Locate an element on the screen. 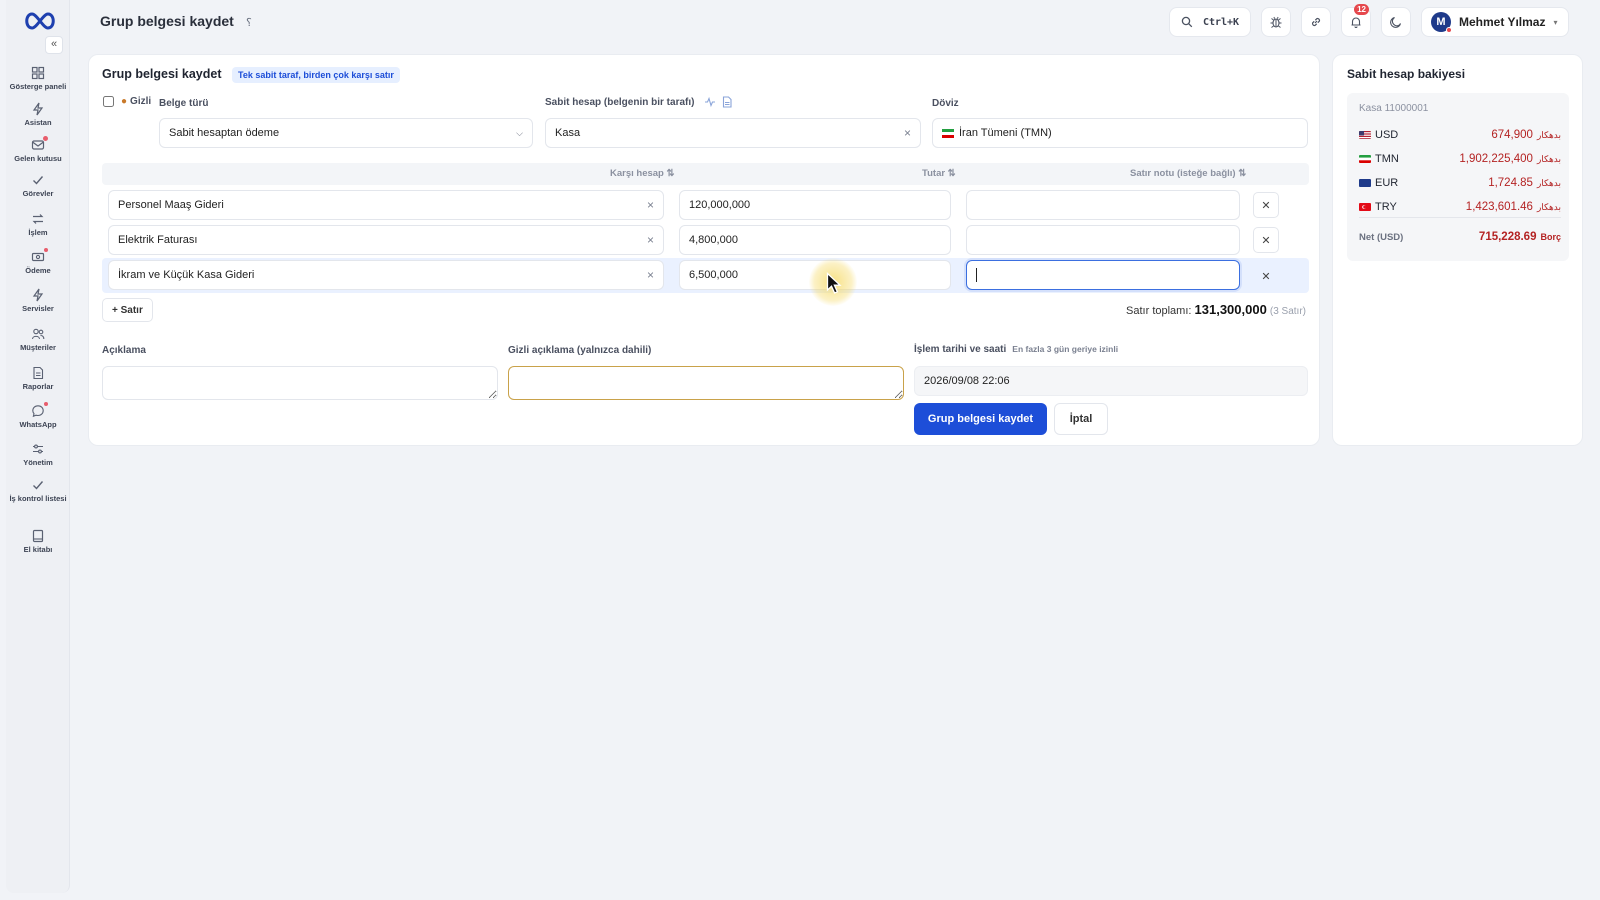 The height and width of the screenshot is (900, 1600). private-description-textarea is located at coordinates (706, 383).